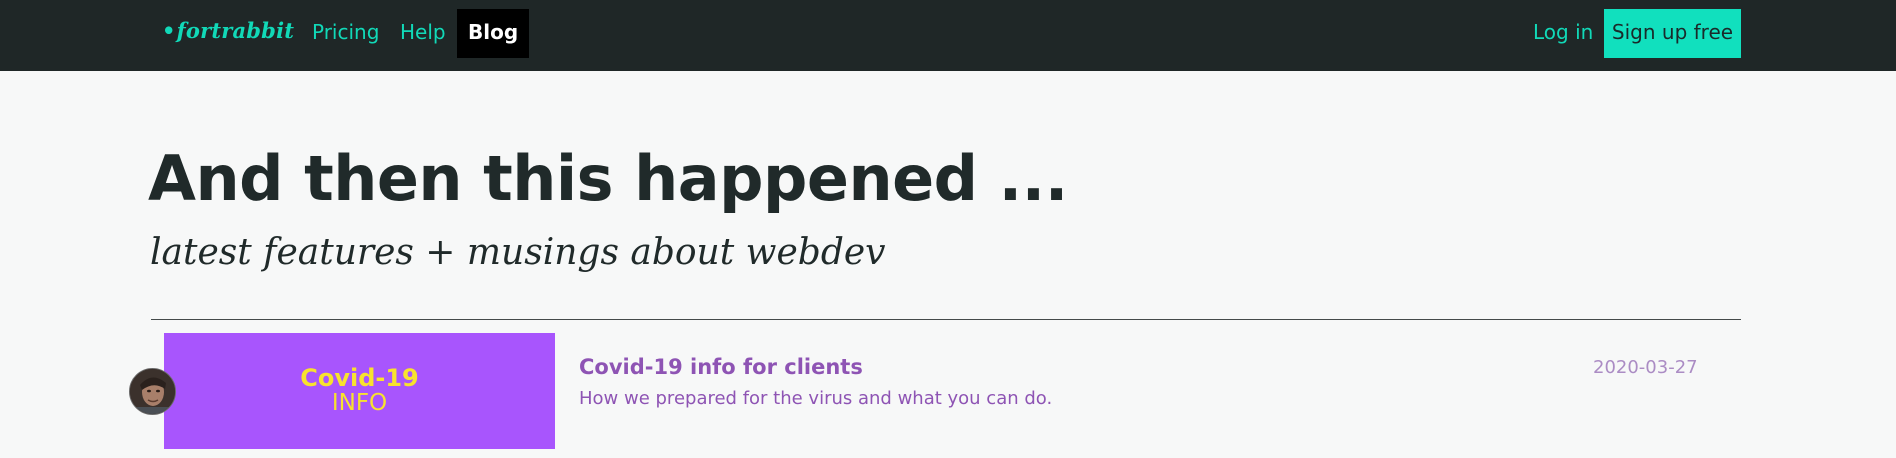 The image size is (1896, 458). Describe the element at coordinates (518, 252) in the screenshot. I see `page-subtitle: latest features + musings about webdev` at that location.